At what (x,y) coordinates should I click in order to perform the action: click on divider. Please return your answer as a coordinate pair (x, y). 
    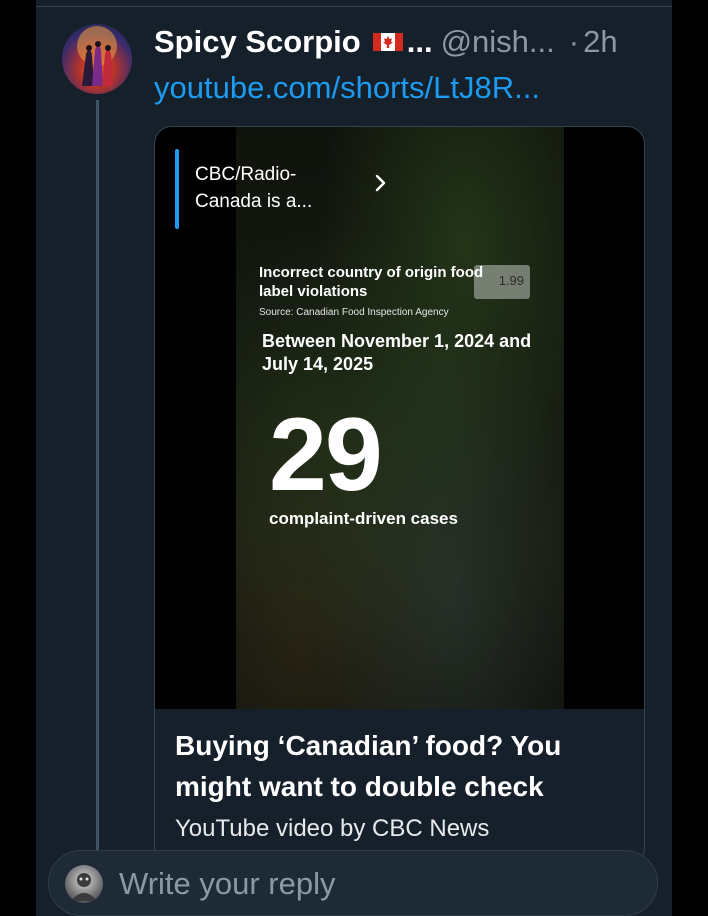
    Looking at the image, I should click on (354, 6).